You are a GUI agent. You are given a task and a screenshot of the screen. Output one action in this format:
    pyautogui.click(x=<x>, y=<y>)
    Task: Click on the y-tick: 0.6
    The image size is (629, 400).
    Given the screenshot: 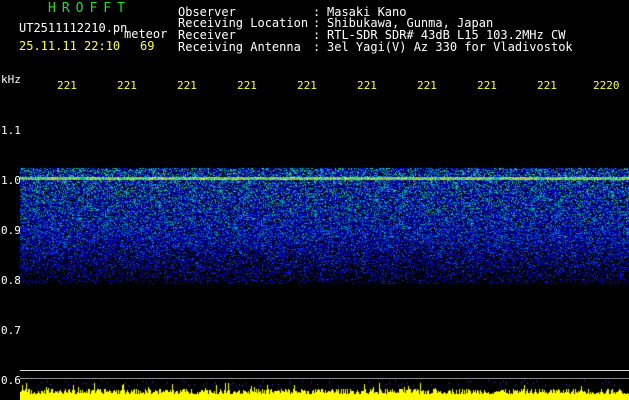 What is the action you would take?
    pyautogui.click(x=11, y=380)
    